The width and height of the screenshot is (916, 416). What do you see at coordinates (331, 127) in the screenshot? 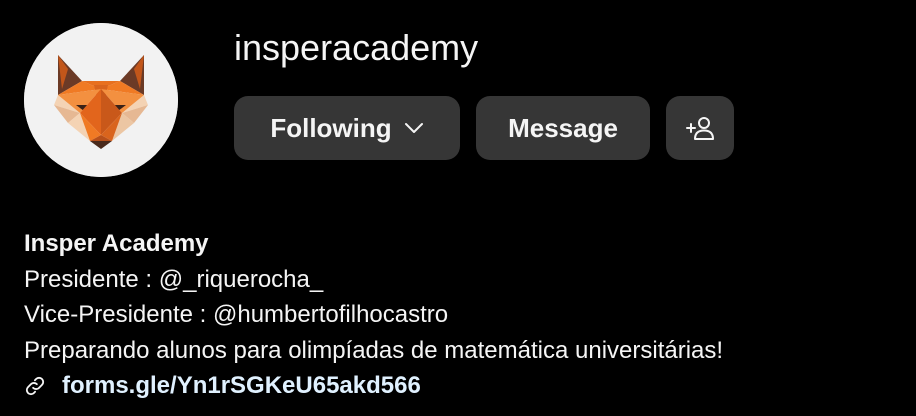
I see `following-label: Following` at bounding box center [331, 127].